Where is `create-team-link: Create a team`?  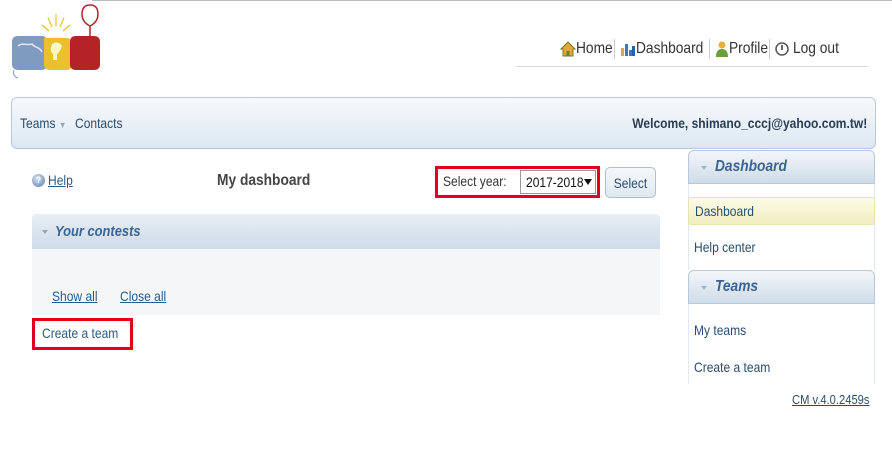
create-team-link: Create a team is located at coordinates (80, 333).